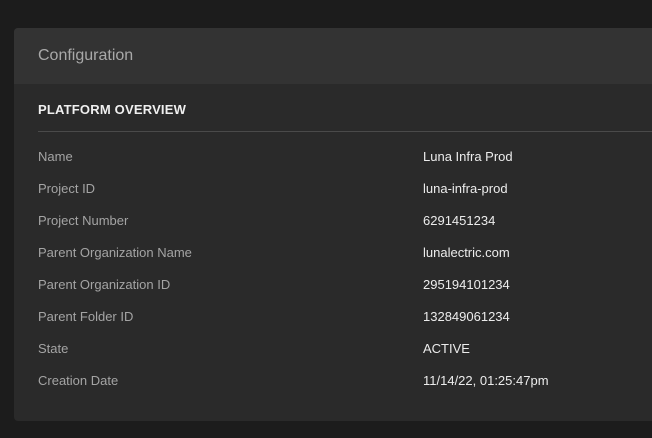 This screenshot has width=652, height=438. Describe the element at coordinates (345, 316) in the screenshot. I see `detail-row-parent-folder-id: Parent Folder ID 132849061234` at that location.